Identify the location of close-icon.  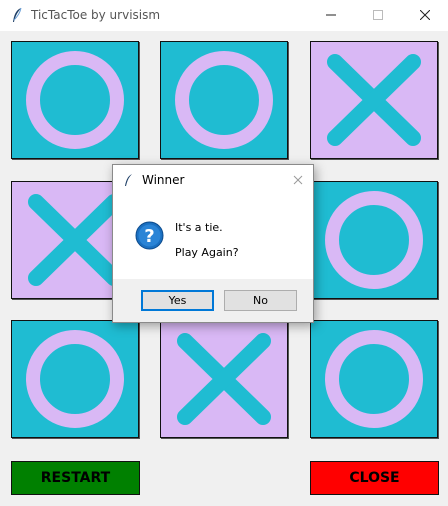
(425, 15).